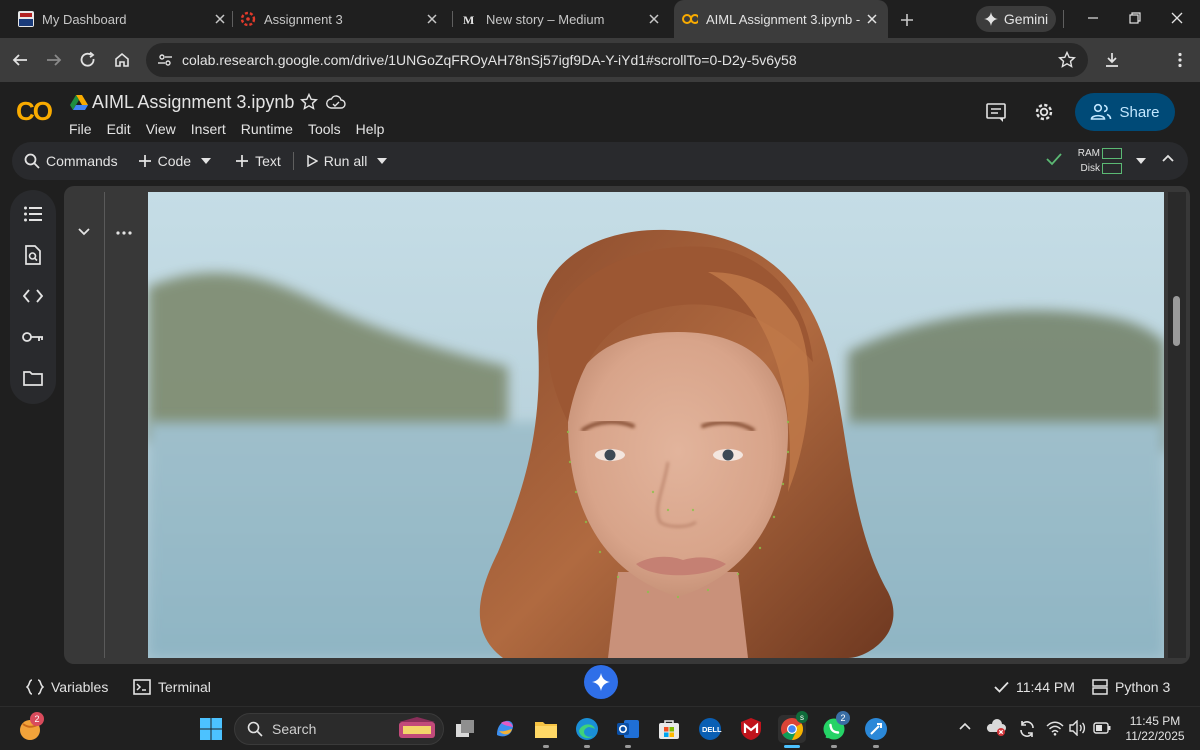  I want to click on menu-runtime: Runtime, so click(267, 129).